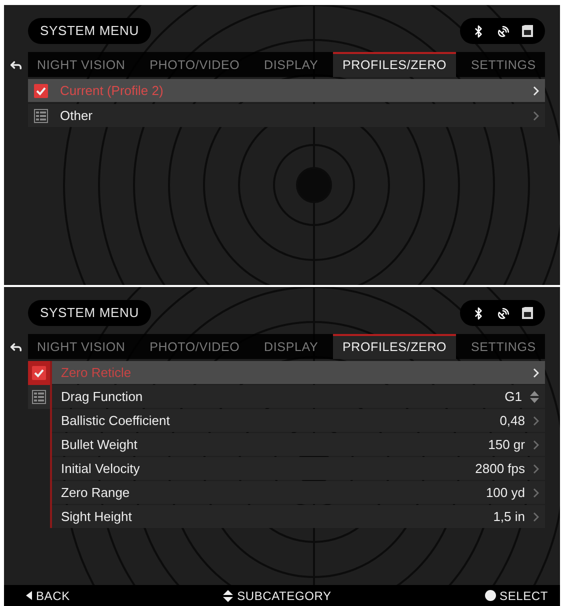  I want to click on setting-value: 150 gr, so click(506, 445).